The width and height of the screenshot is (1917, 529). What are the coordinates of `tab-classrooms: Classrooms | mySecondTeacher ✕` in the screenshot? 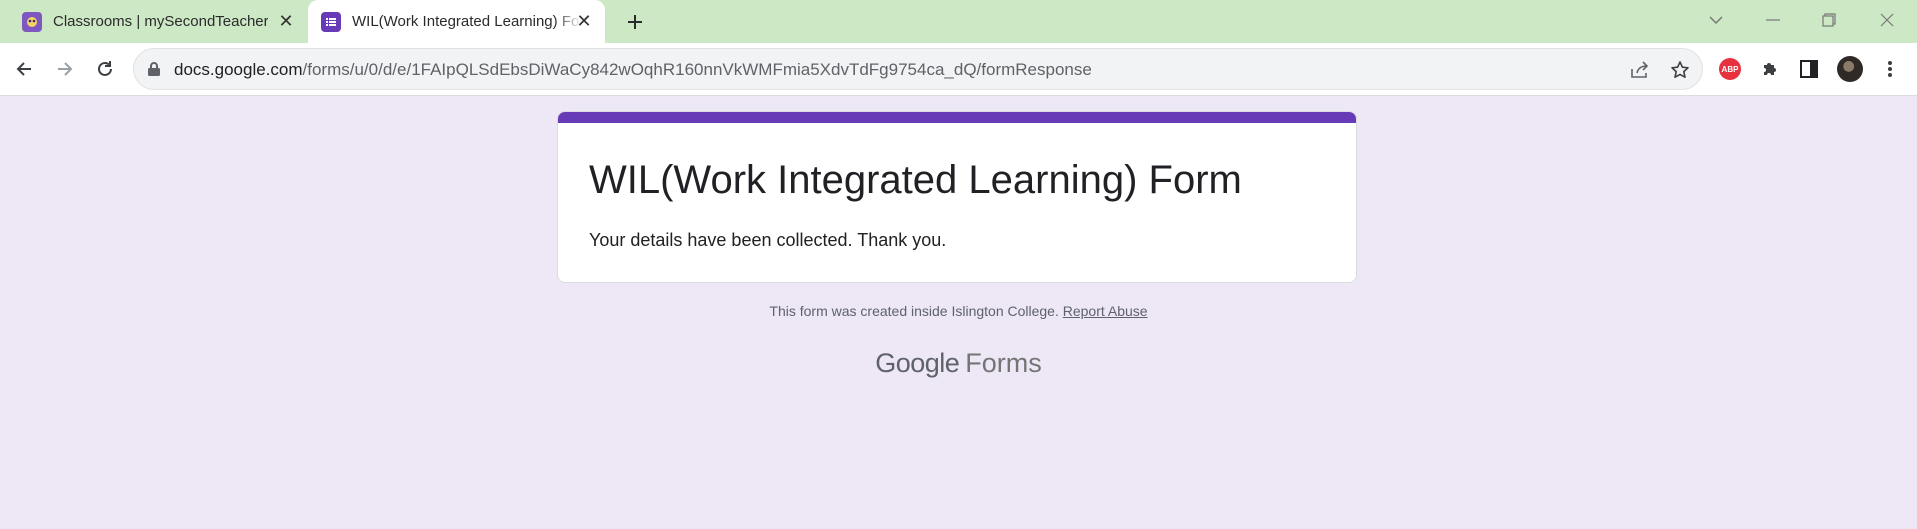 It's located at (159, 21).